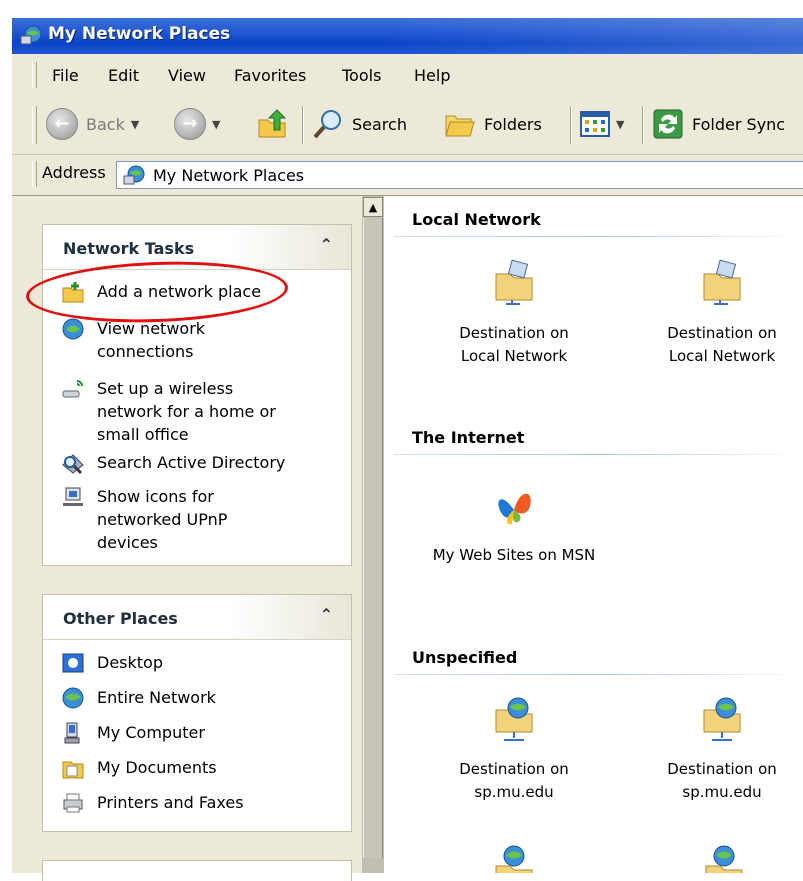 The image size is (803, 881). I want to click on task-search-active-directory: Search Active Directory, so click(191, 463).